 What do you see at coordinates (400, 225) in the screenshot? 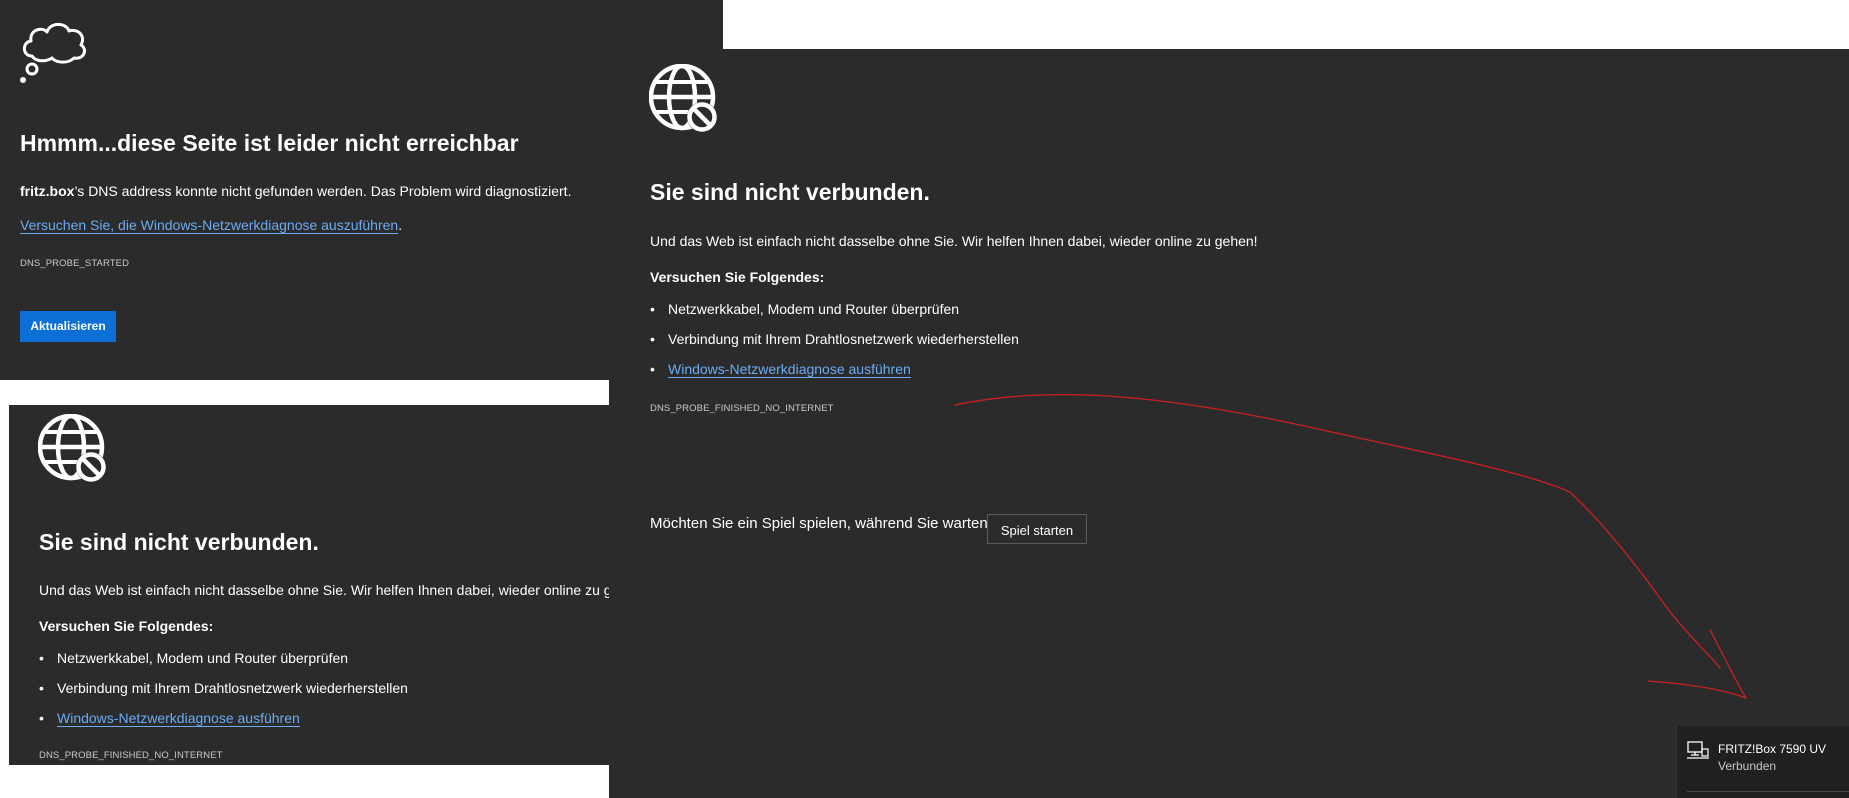
I see `diagnose-period: .` at bounding box center [400, 225].